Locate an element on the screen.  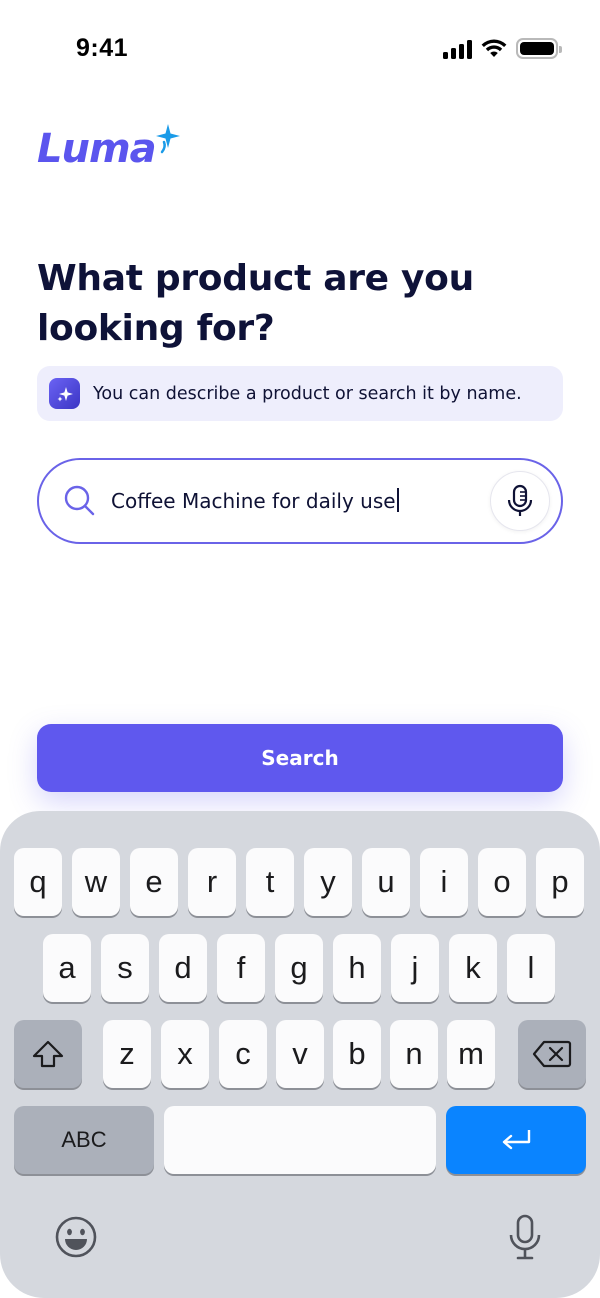
key-k: k is located at coordinates (473, 968).